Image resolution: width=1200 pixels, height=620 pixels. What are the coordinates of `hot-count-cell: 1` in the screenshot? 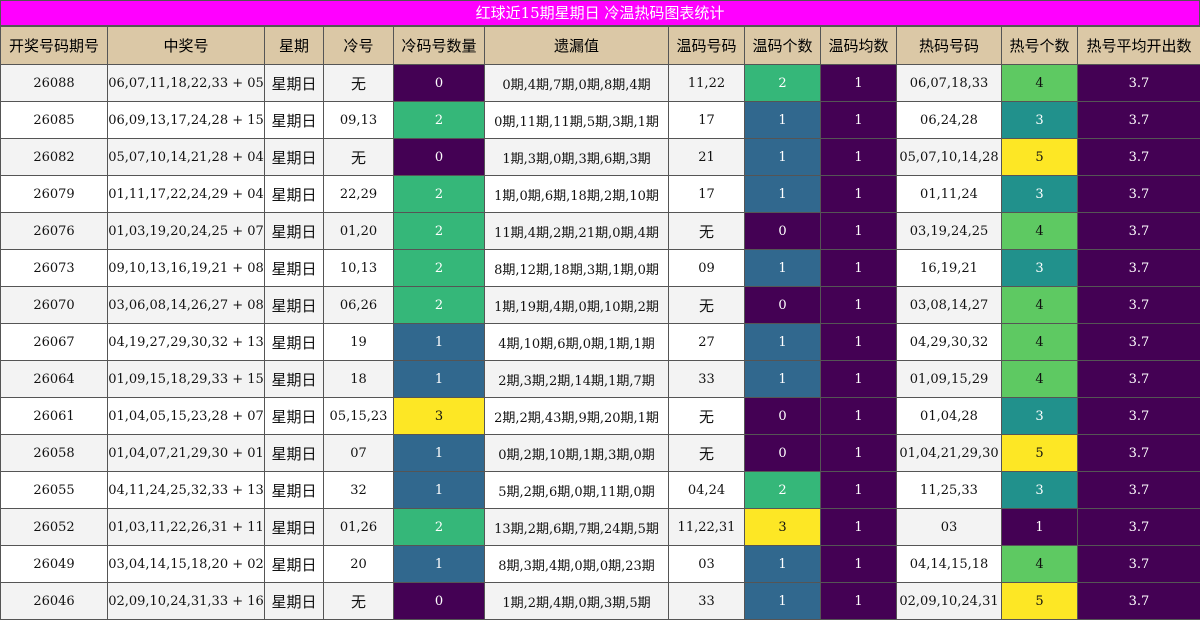 It's located at (1040, 527).